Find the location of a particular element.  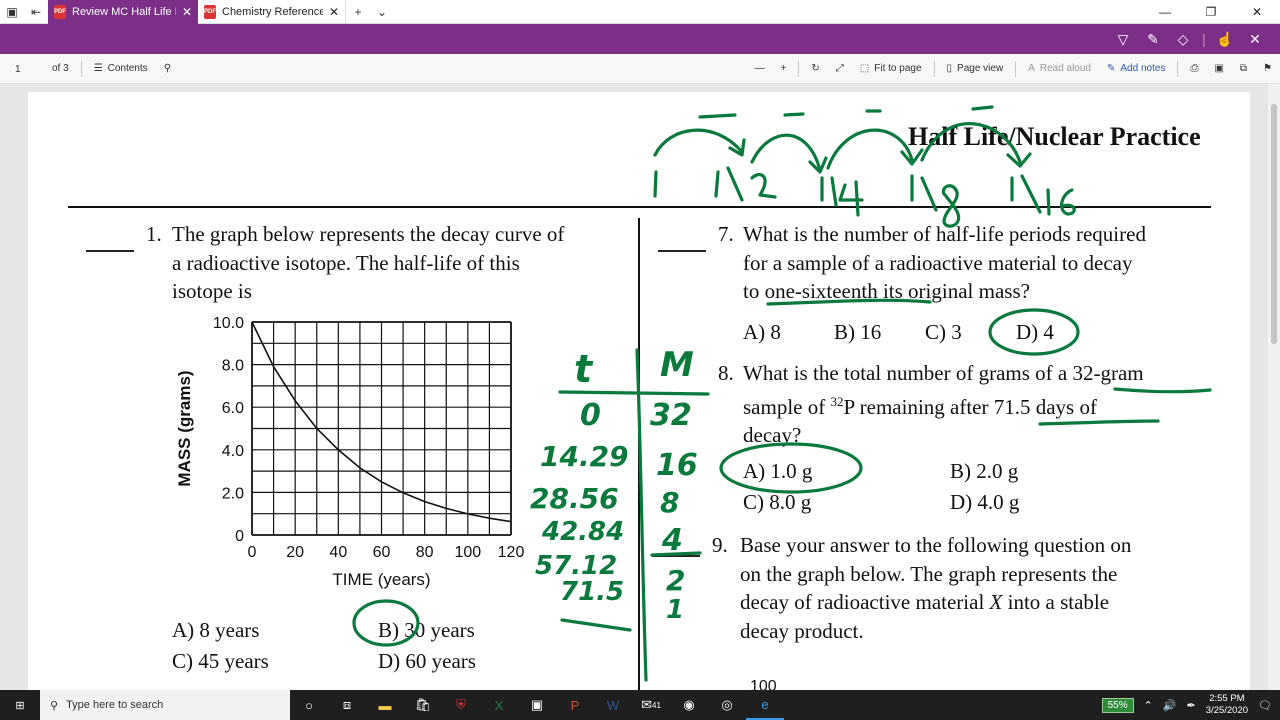

rotate-icon: ↻ is located at coordinates (815, 68).